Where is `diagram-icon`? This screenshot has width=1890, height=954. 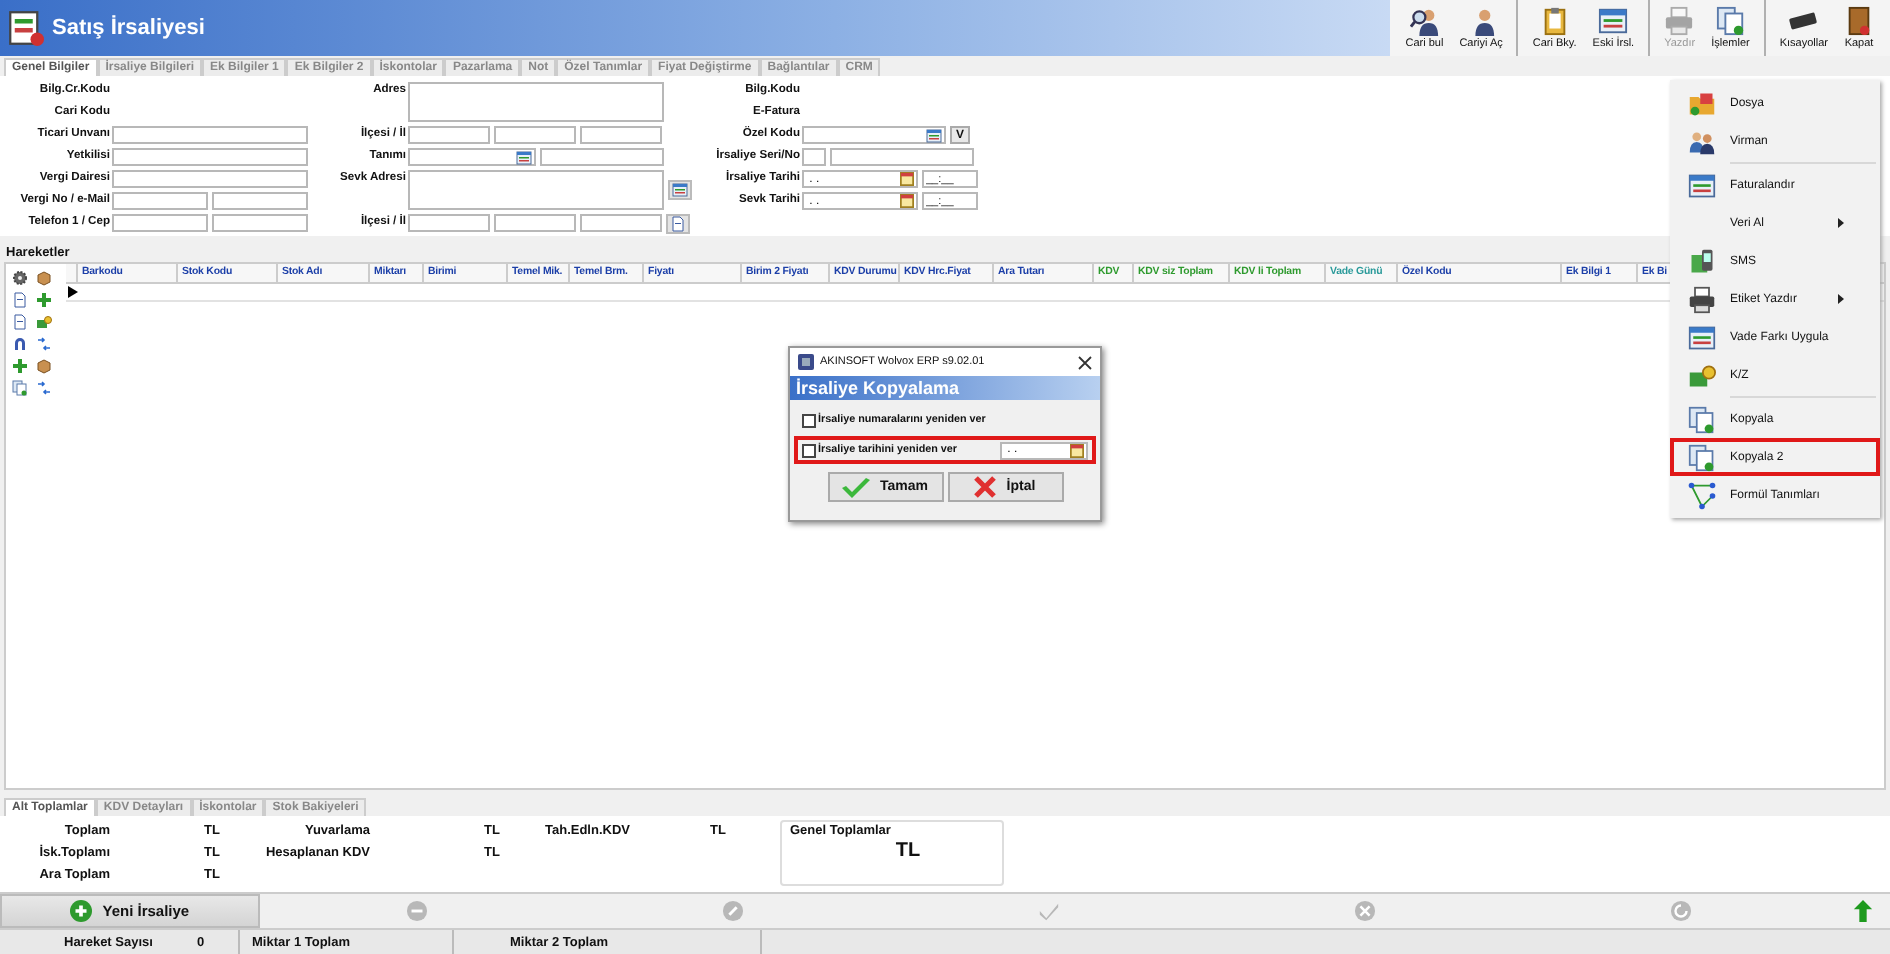
diagram-icon is located at coordinates (1702, 495).